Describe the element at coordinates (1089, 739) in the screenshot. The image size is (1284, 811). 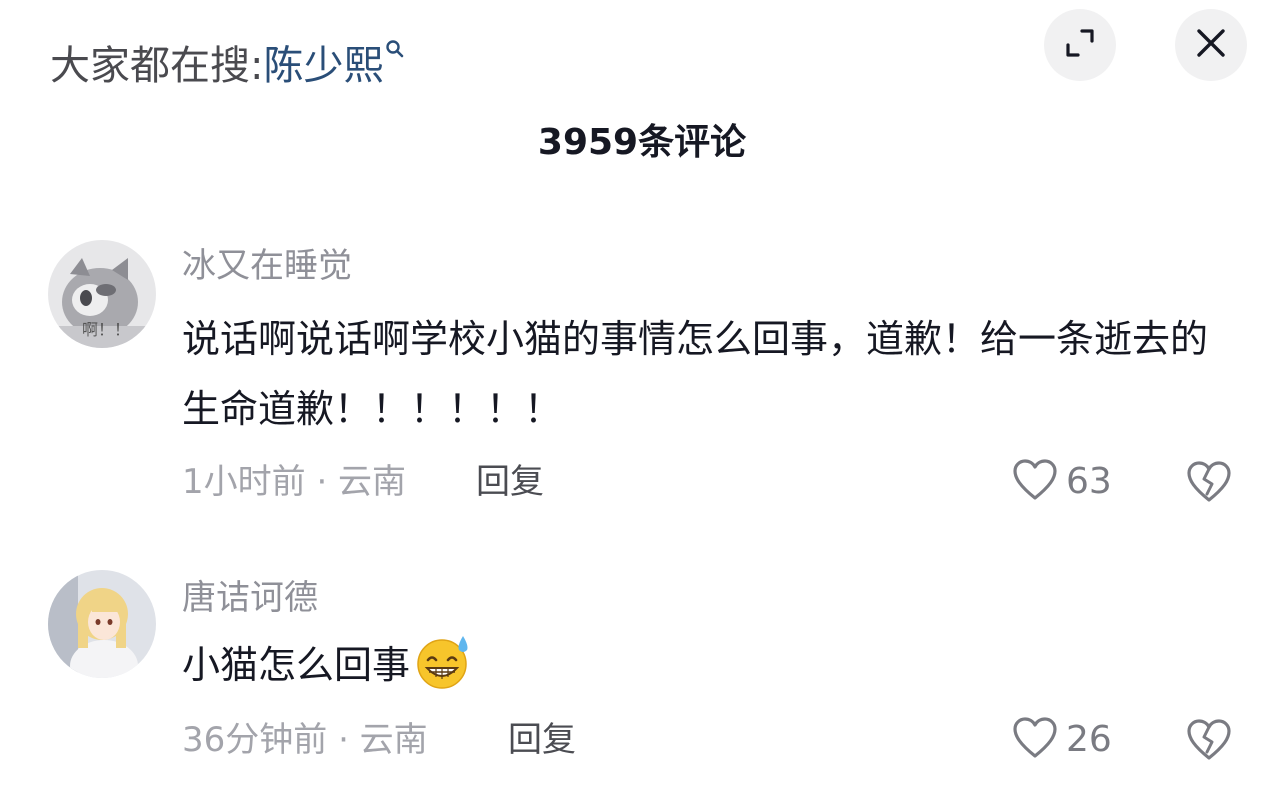
I see `like-count: 26` at that location.